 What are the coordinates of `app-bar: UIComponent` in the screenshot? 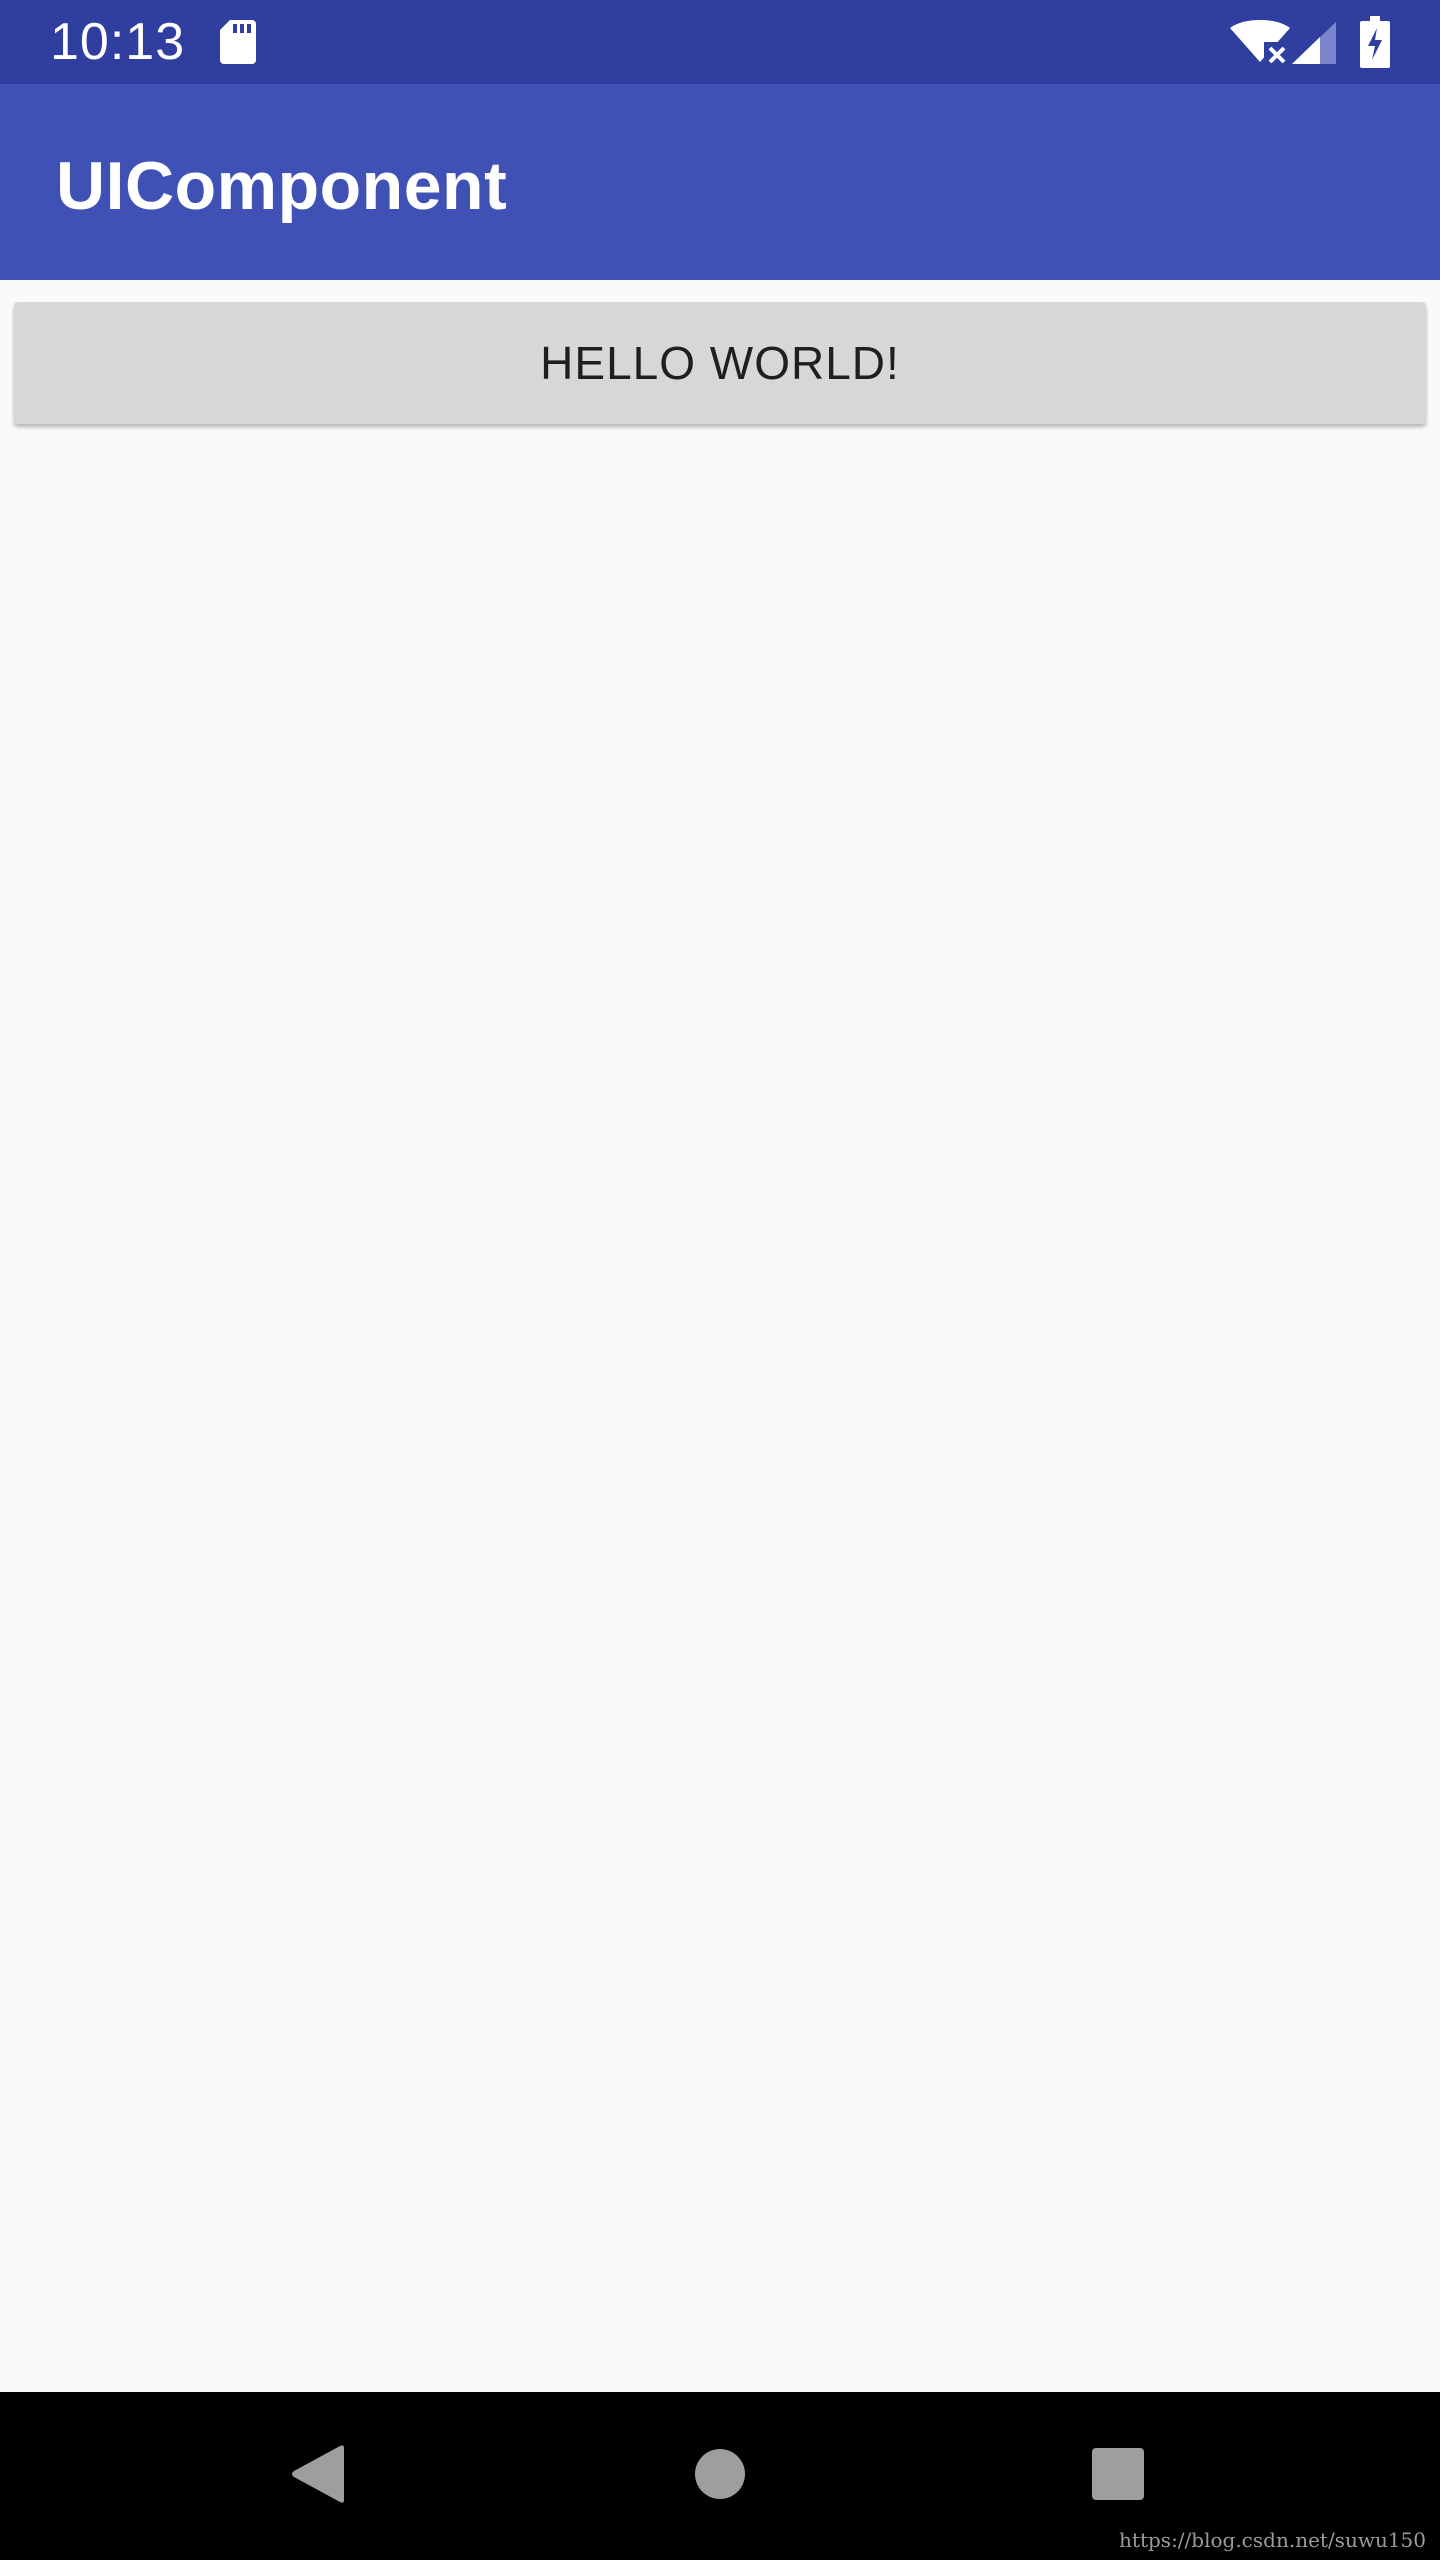 It's located at (720, 182).